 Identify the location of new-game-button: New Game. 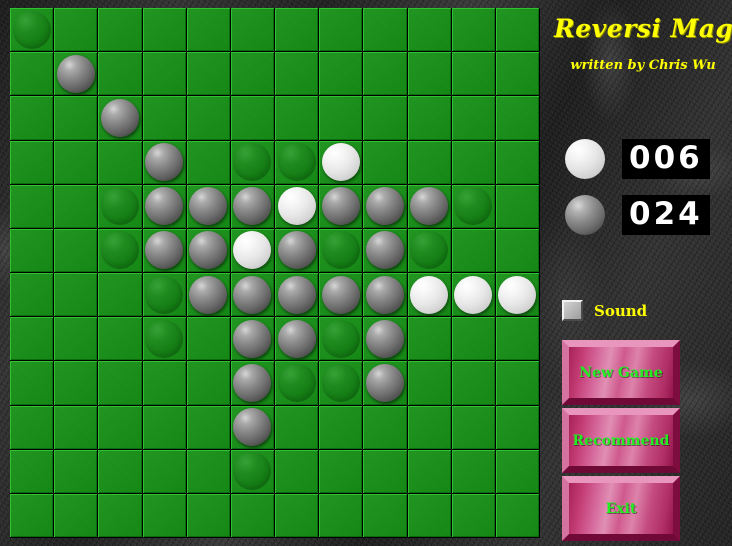
(621, 372).